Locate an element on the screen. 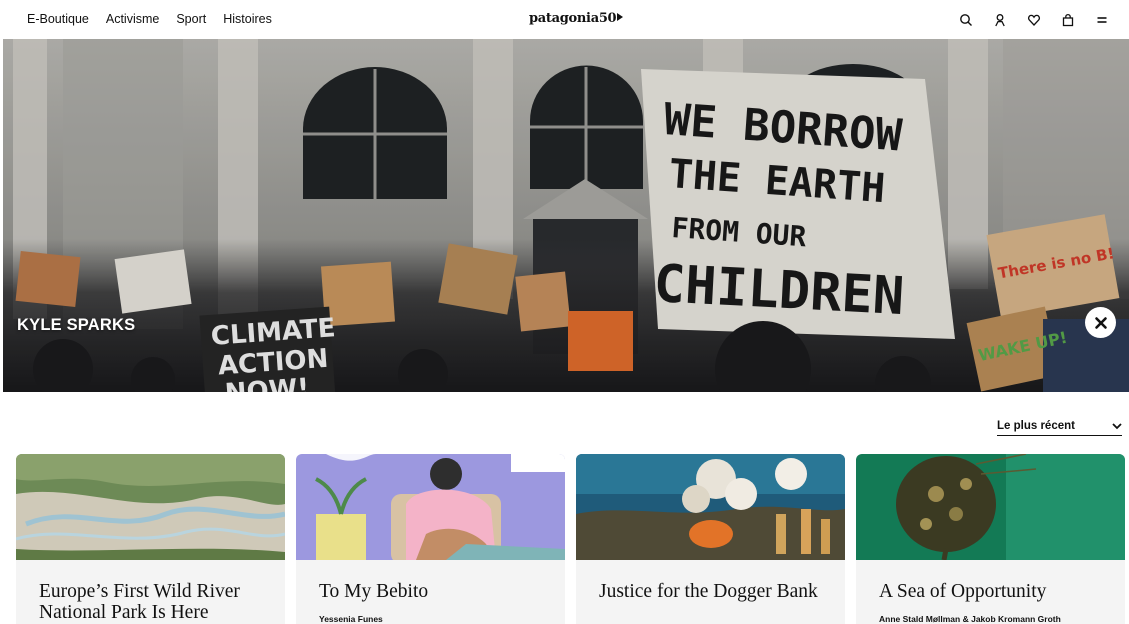 The height and width of the screenshot is (624, 1129). card-title: A Sea of Opportunity is located at coordinates (963, 591).